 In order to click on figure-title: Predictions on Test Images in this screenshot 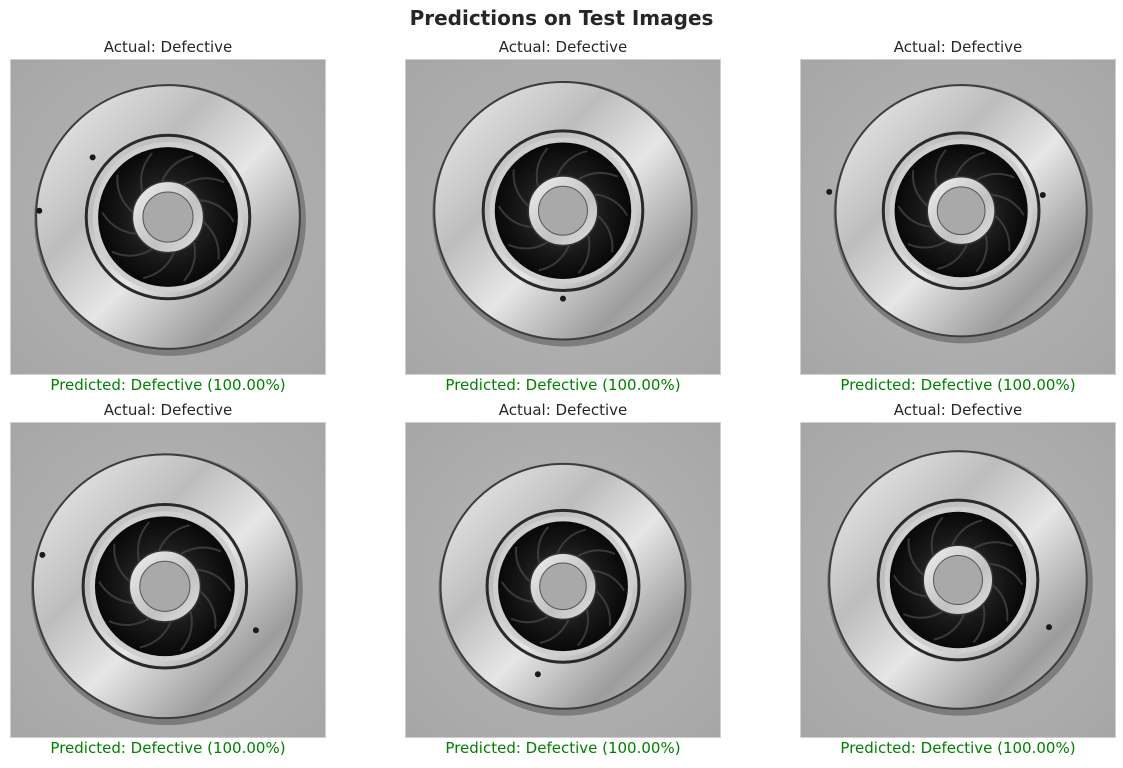, I will do `click(561, 18)`.